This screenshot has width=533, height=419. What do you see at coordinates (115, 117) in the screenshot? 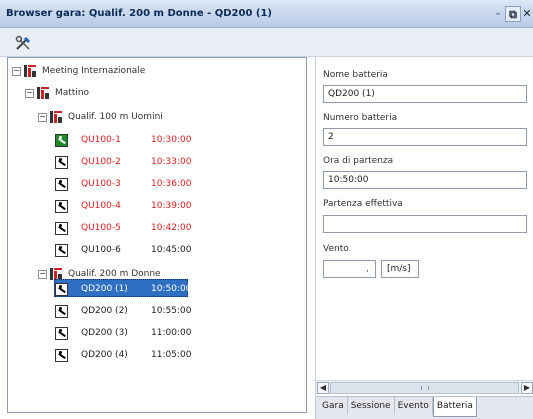
I see `event-label: Qualif. 100 m Uomini` at bounding box center [115, 117].